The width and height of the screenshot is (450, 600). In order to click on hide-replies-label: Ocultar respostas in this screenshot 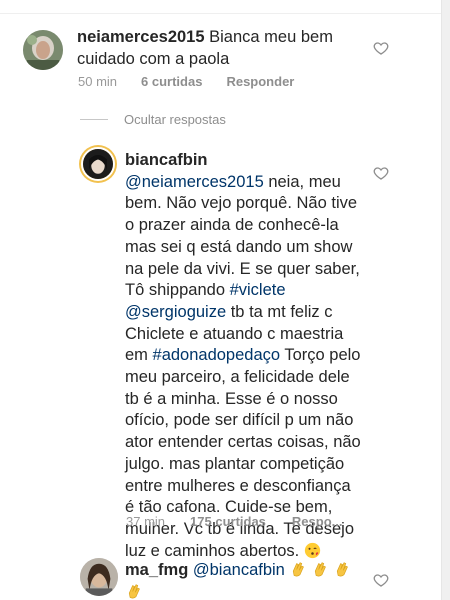, I will do `click(175, 119)`.